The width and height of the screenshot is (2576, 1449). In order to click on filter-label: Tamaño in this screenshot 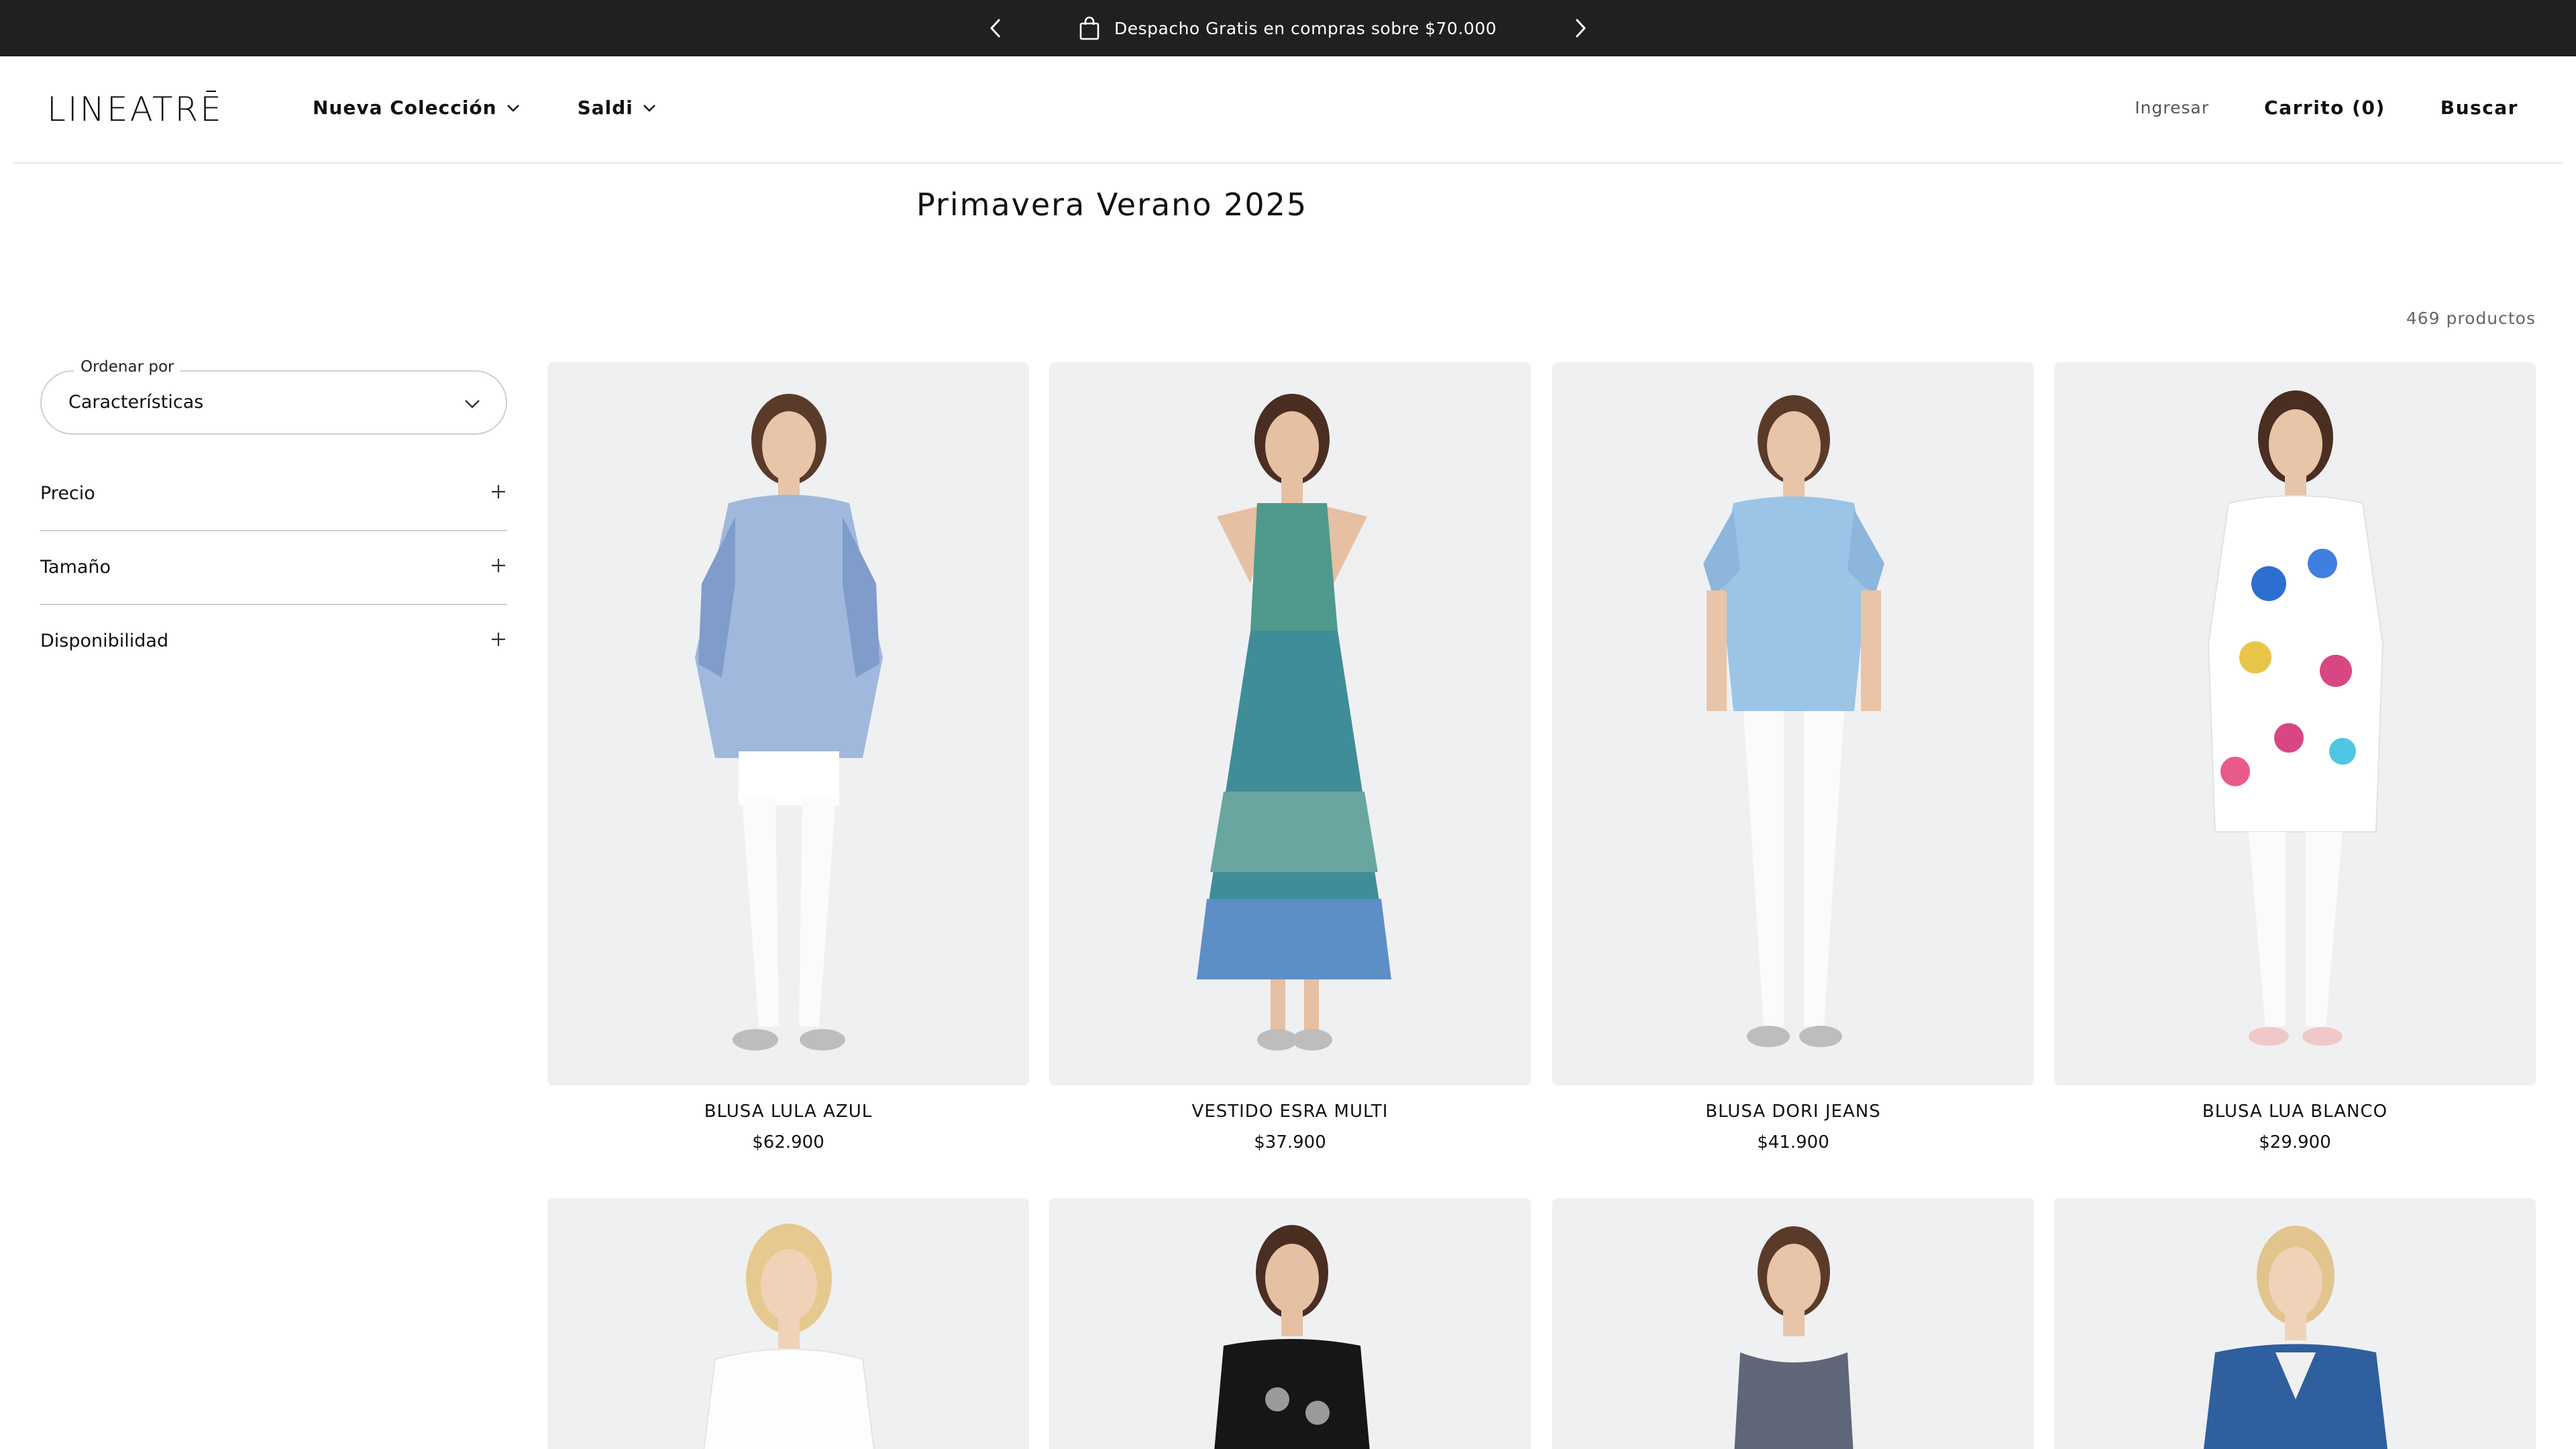, I will do `click(75, 567)`.